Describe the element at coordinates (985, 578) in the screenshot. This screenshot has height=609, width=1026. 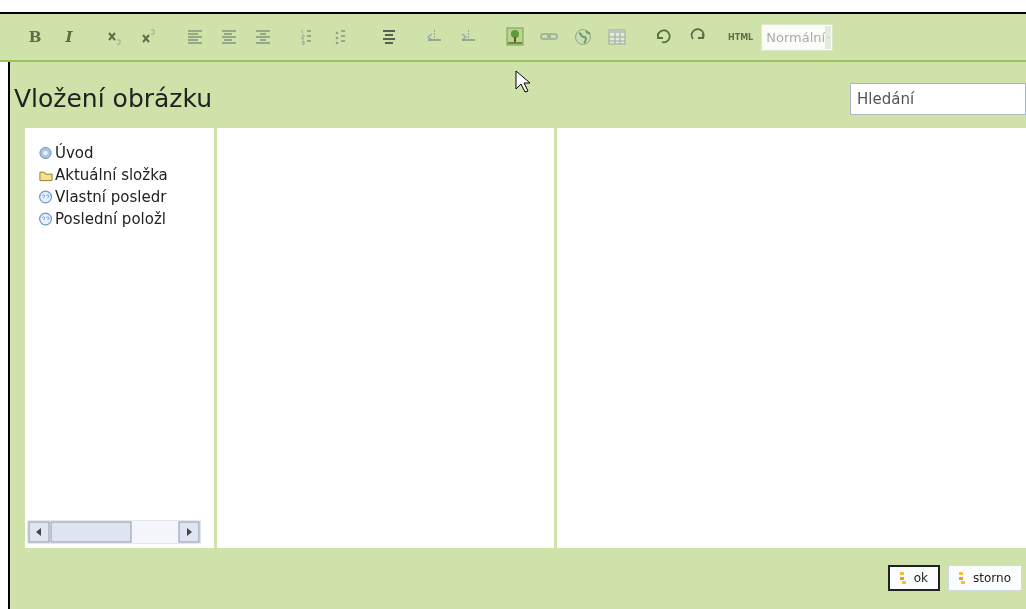
I see `dialog-button: storno` at that location.